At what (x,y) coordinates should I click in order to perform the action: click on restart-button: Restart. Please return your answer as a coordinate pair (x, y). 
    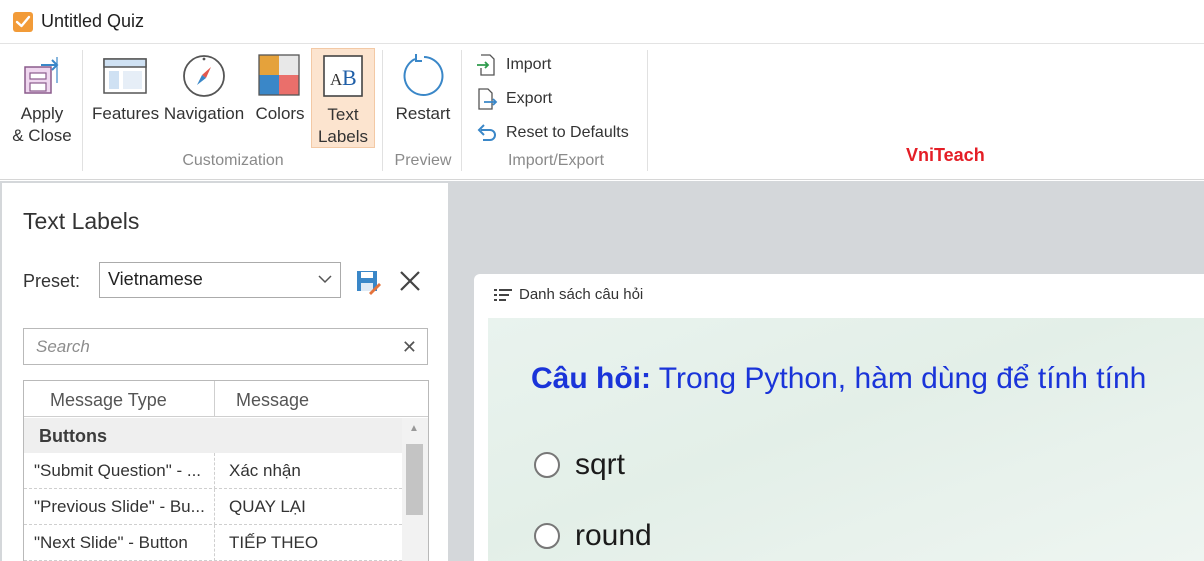
    Looking at the image, I should click on (423, 89).